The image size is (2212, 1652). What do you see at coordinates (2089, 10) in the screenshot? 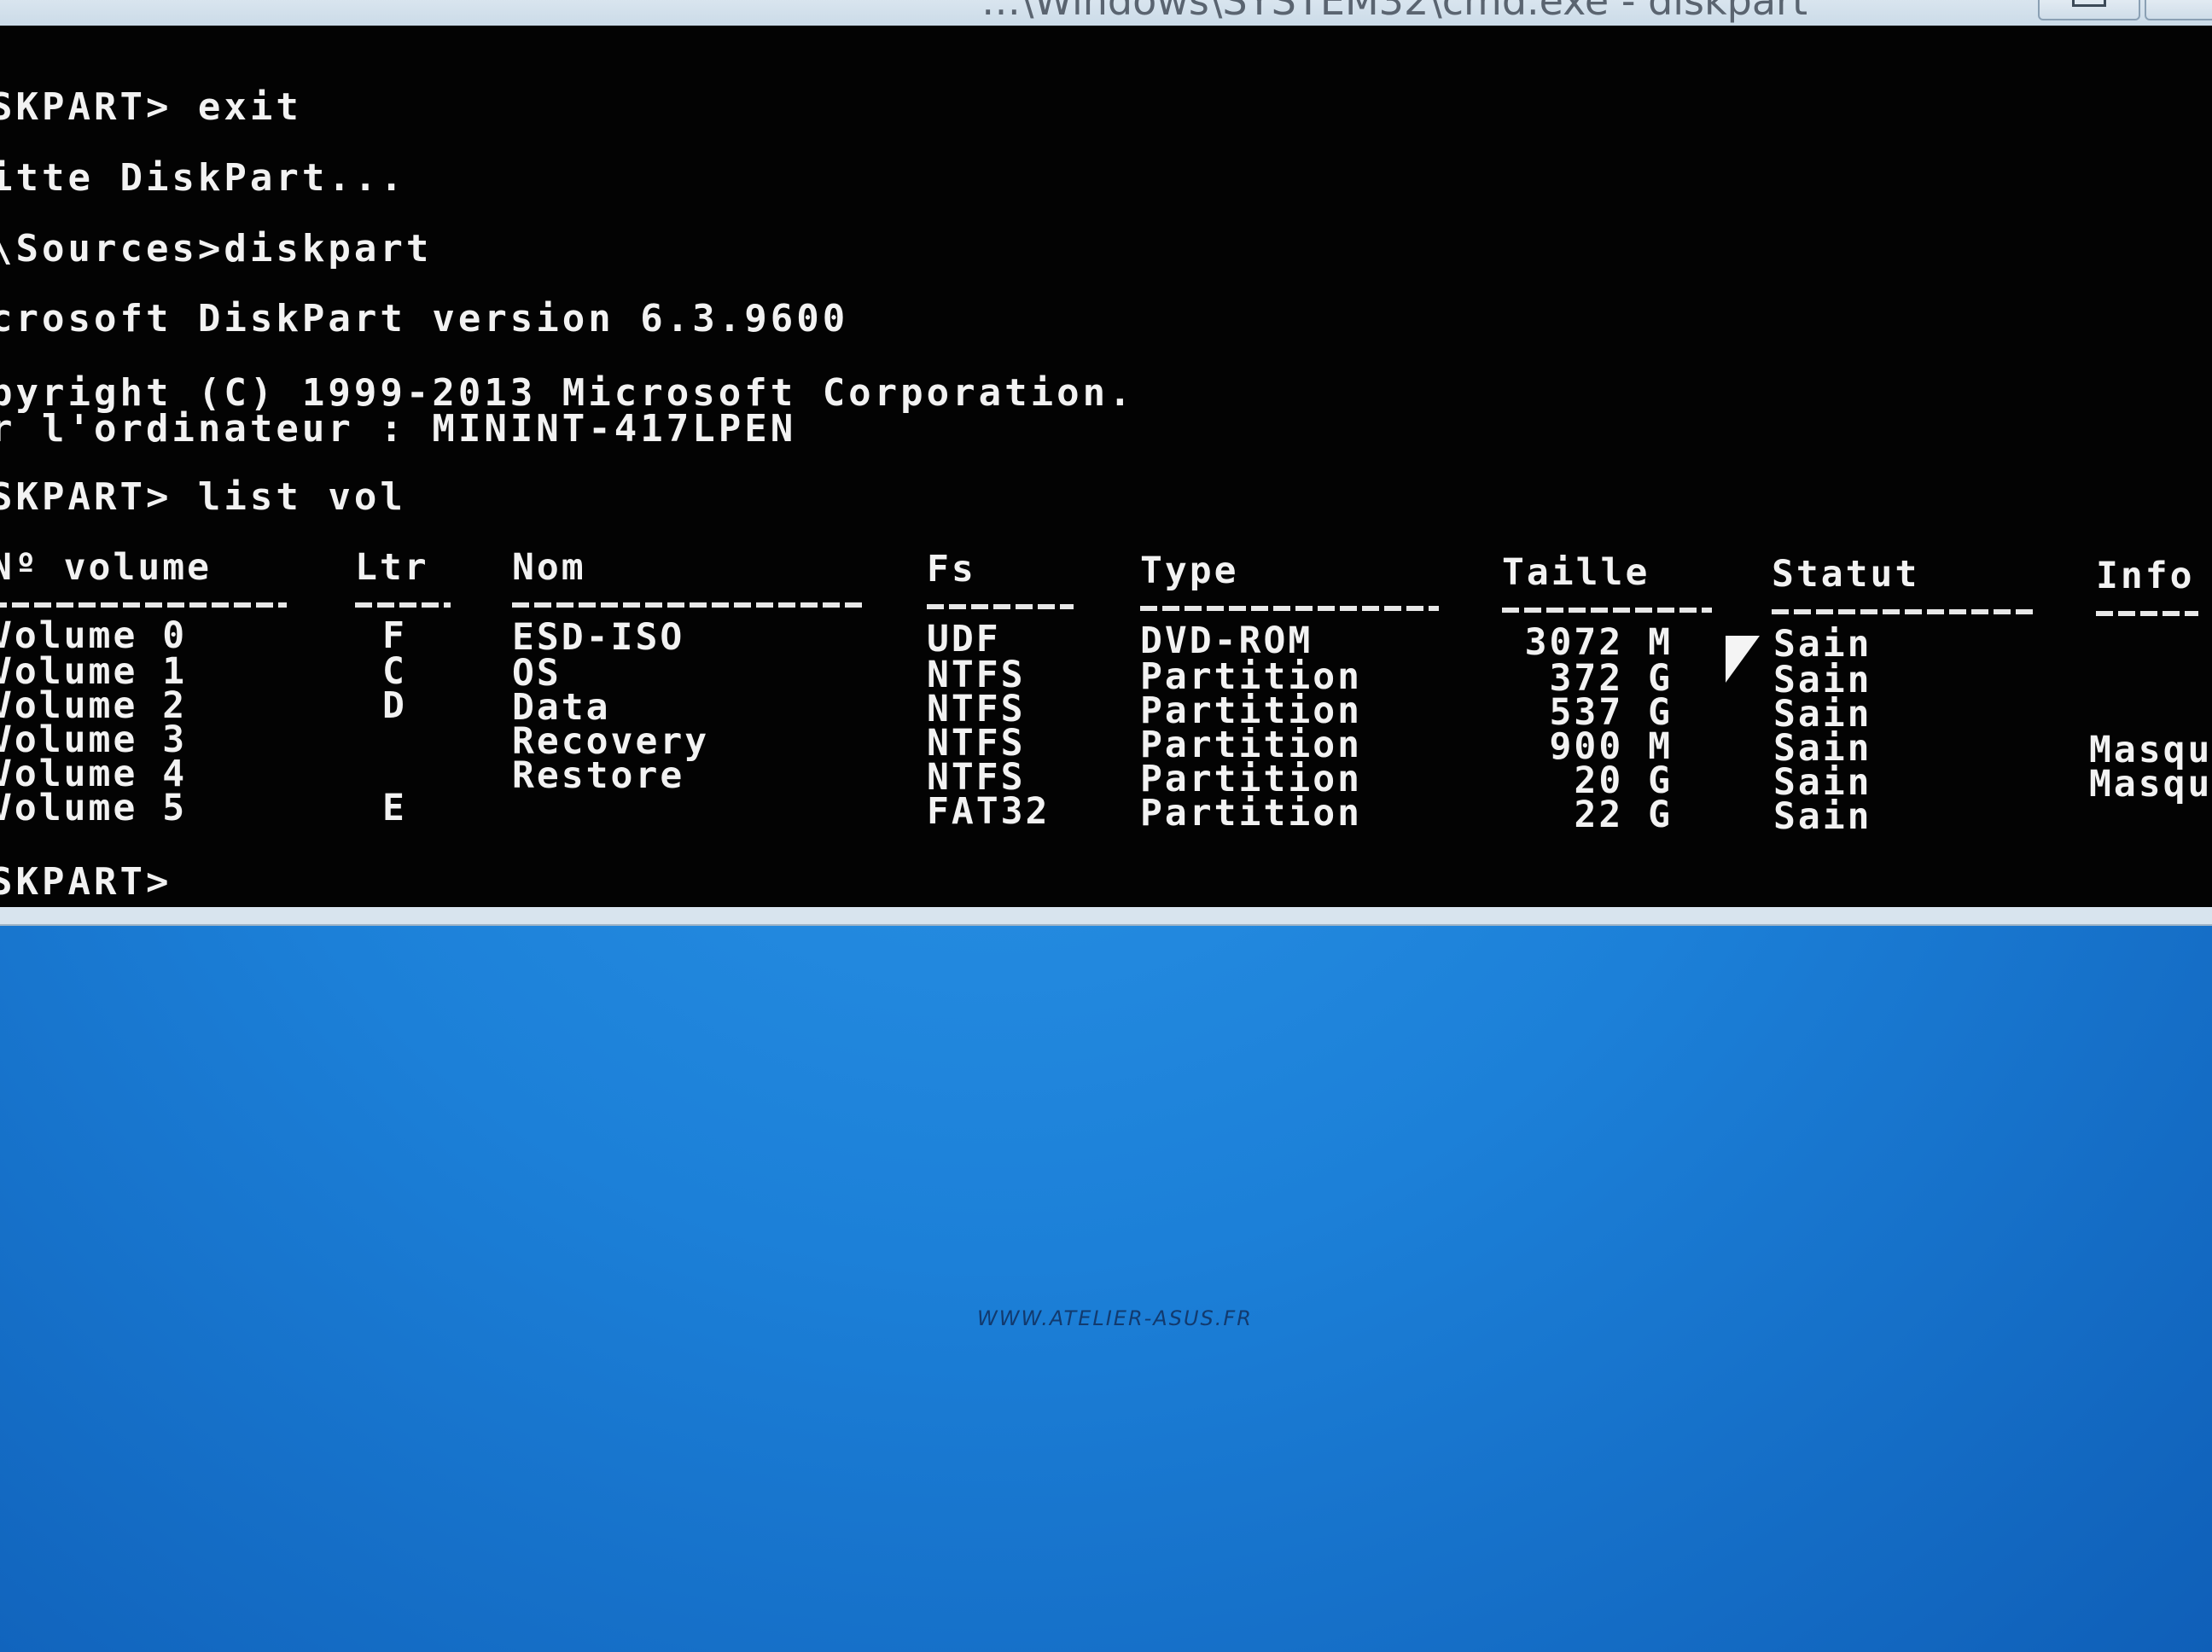
I see `minimize-button` at bounding box center [2089, 10].